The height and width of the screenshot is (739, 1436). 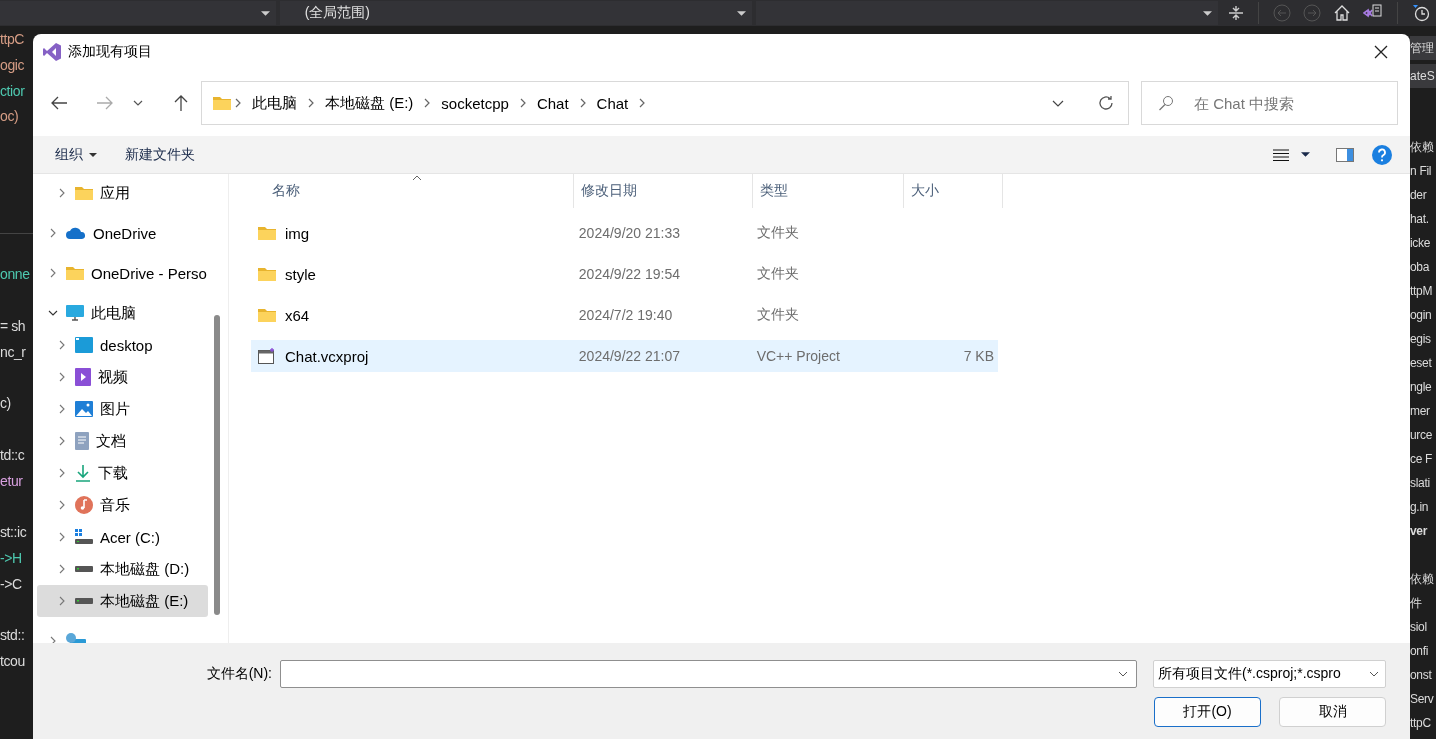 What do you see at coordinates (1281, 154) in the screenshot?
I see `view-menu-icon` at bounding box center [1281, 154].